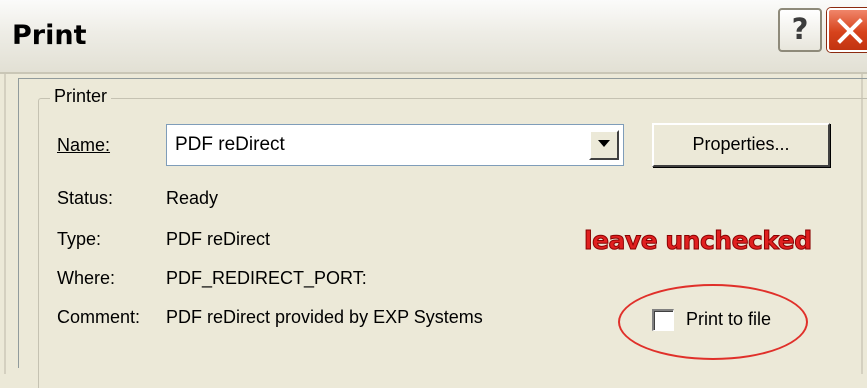 The image size is (867, 388). I want to click on comment-label: Comment:, so click(99, 317).